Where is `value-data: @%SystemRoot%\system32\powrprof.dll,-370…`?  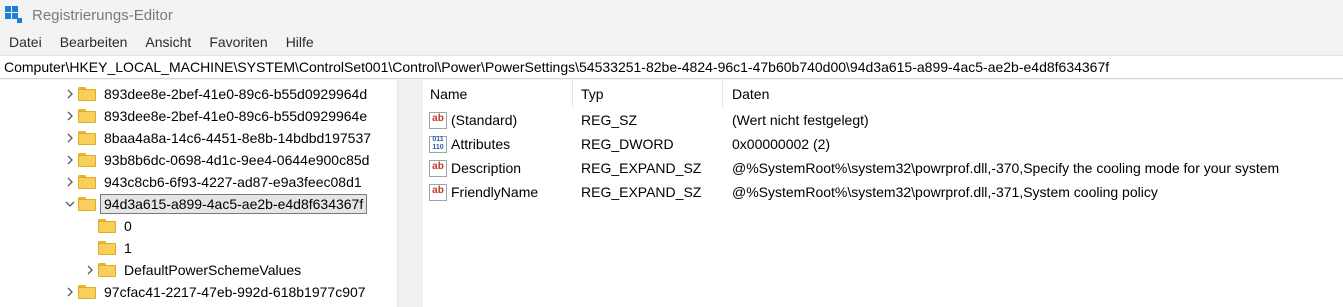
value-data: @%SystemRoot%\system32\powrprof.dll,-370… is located at coordinates (1006, 168).